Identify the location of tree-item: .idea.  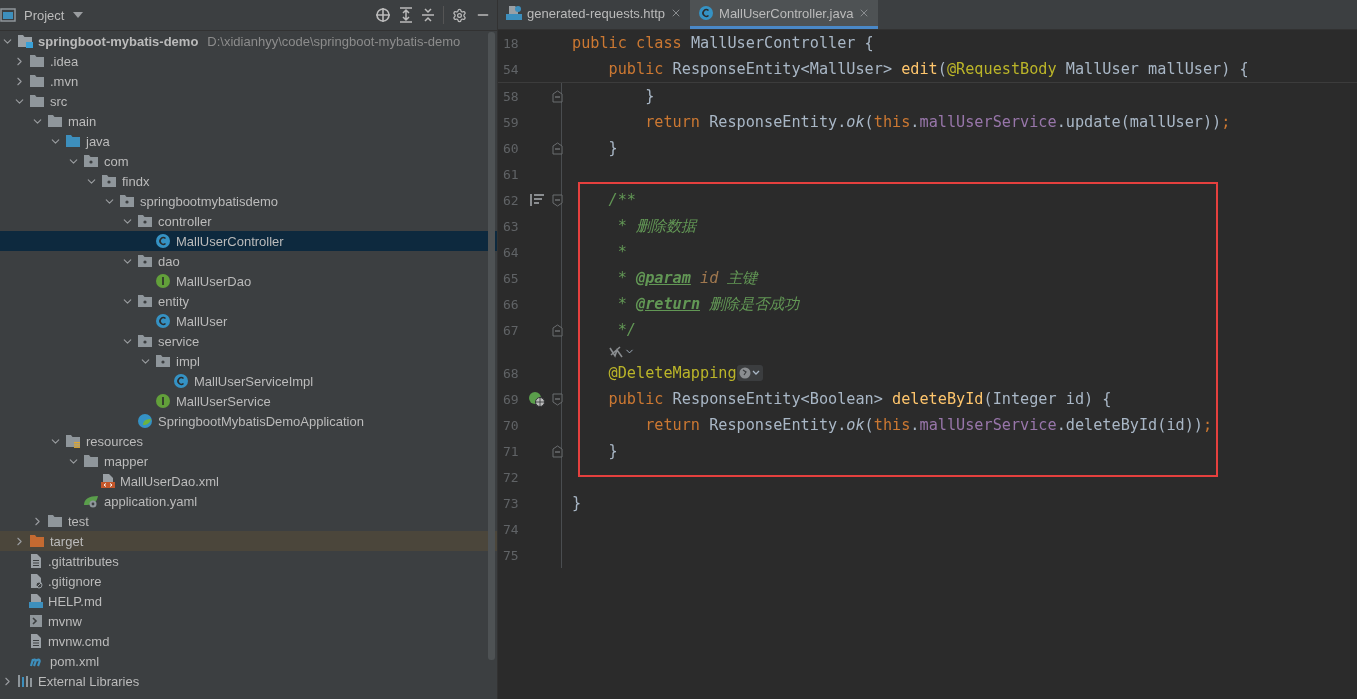
(248, 61).